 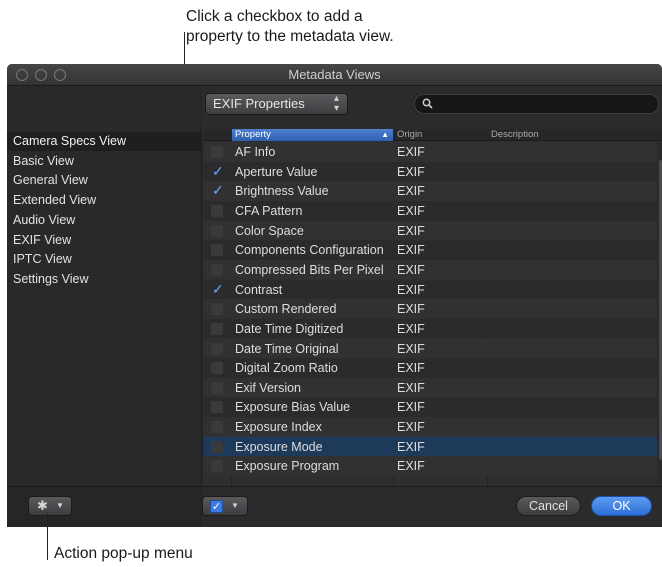 I want to click on table-header: Property ▲ Origin Description, so click(x=433, y=135).